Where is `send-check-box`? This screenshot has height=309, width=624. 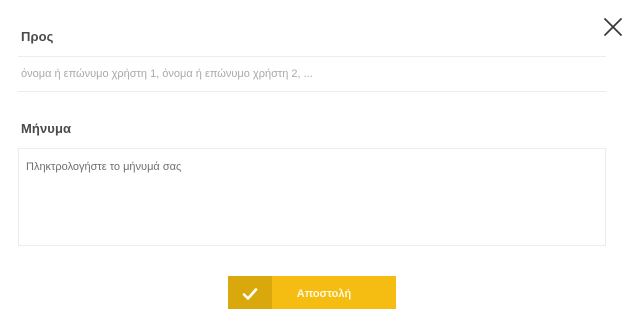
send-check-box is located at coordinates (250, 292).